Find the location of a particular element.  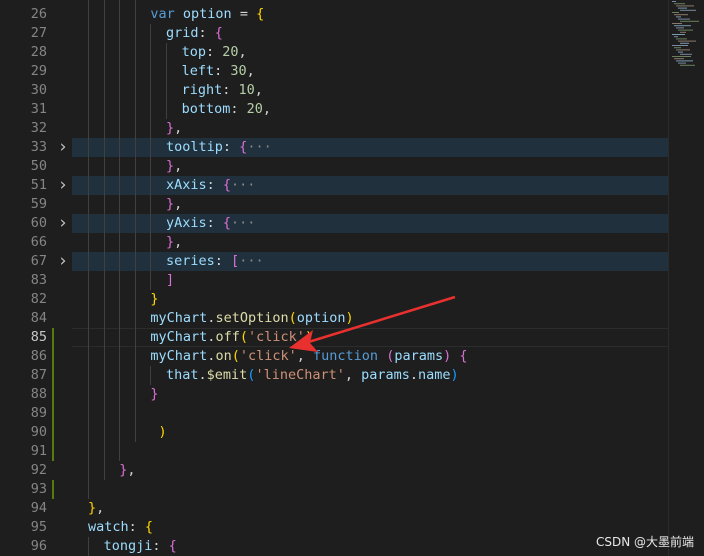

code-line: 91 is located at coordinates (334, 451).